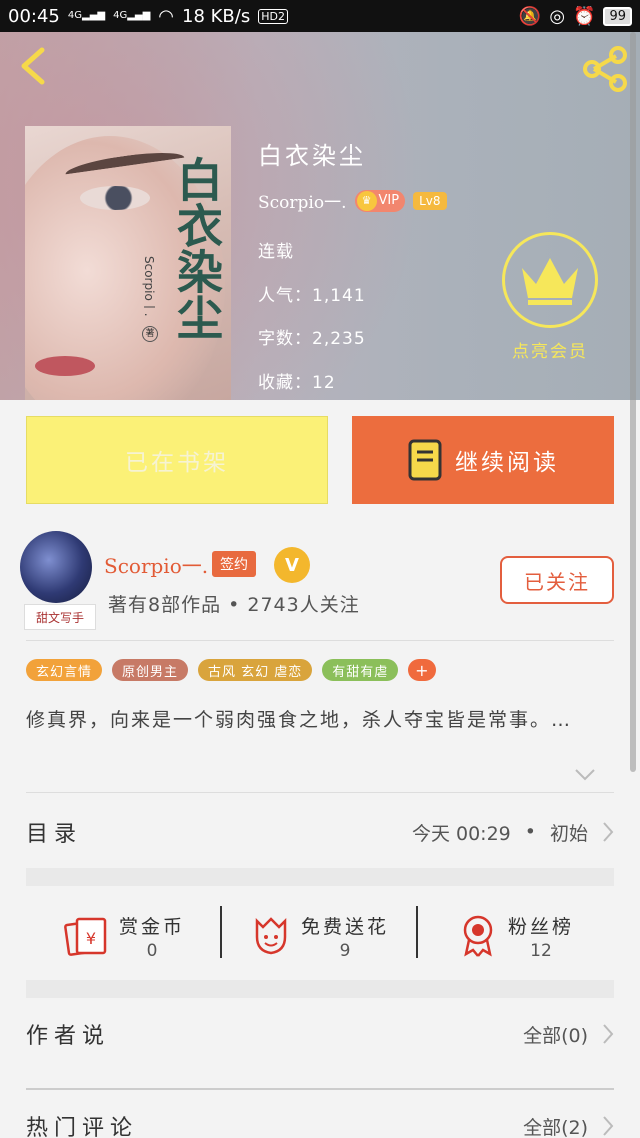 The image size is (640, 1138). What do you see at coordinates (380, 200) in the screenshot?
I see `vip-badge: ♛ VIP` at bounding box center [380, 200].